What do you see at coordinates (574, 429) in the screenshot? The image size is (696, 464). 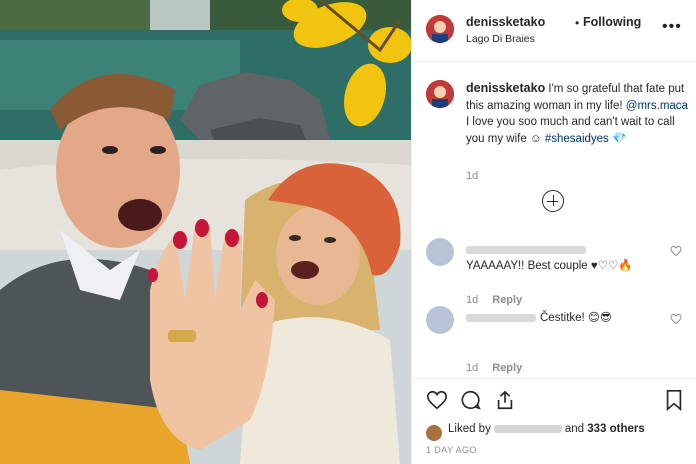 I see `likes-middle: and` at bounding box center [574, 429].